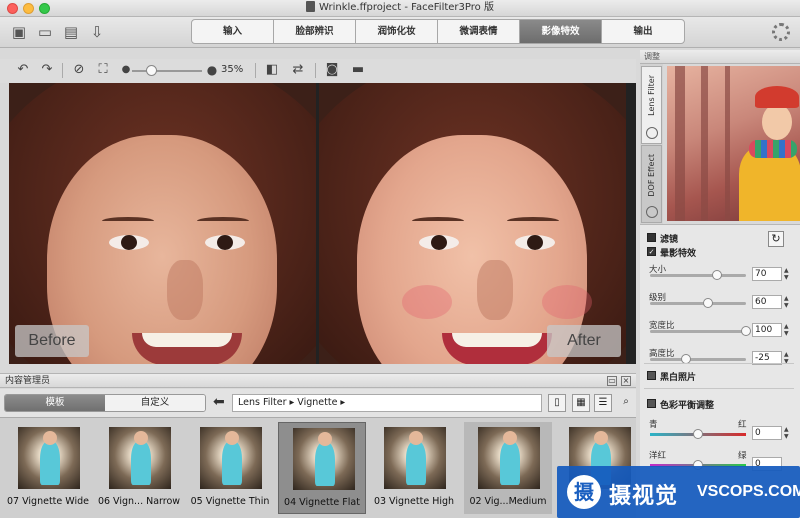 The height and width of the screenshot is (518, 800). Describe the element at coordinates (651, 403) in the screenshot. I see `color-balance-checkbox` at that location.